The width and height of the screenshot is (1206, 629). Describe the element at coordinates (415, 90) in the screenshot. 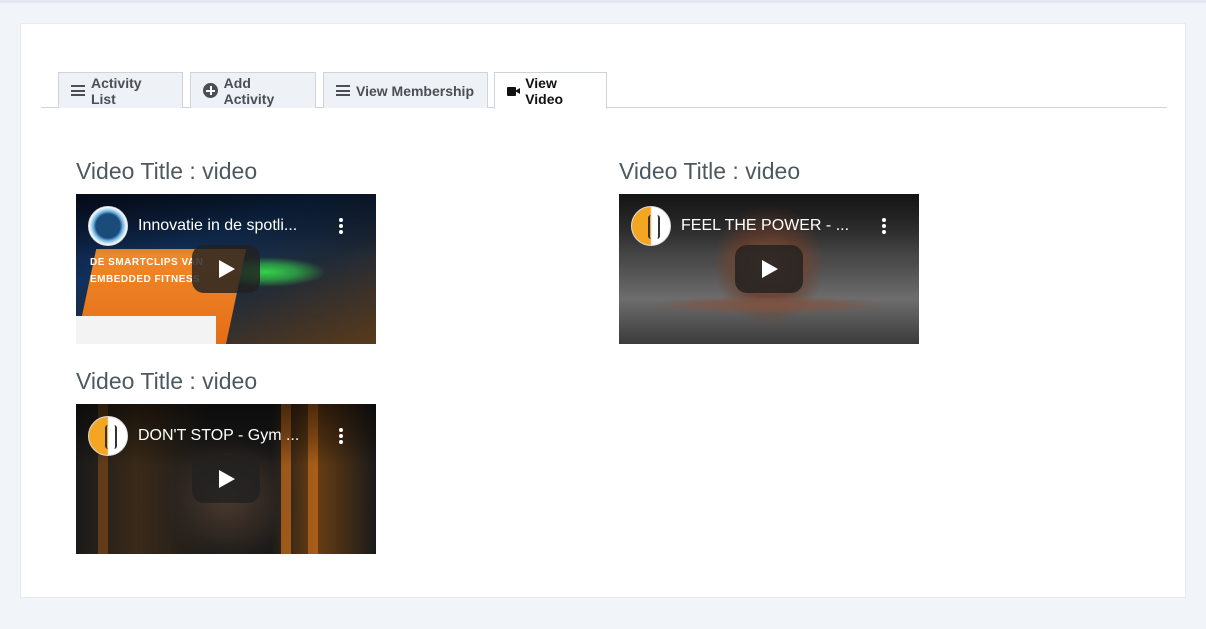

I see `tab-label: View Membership` at that location.